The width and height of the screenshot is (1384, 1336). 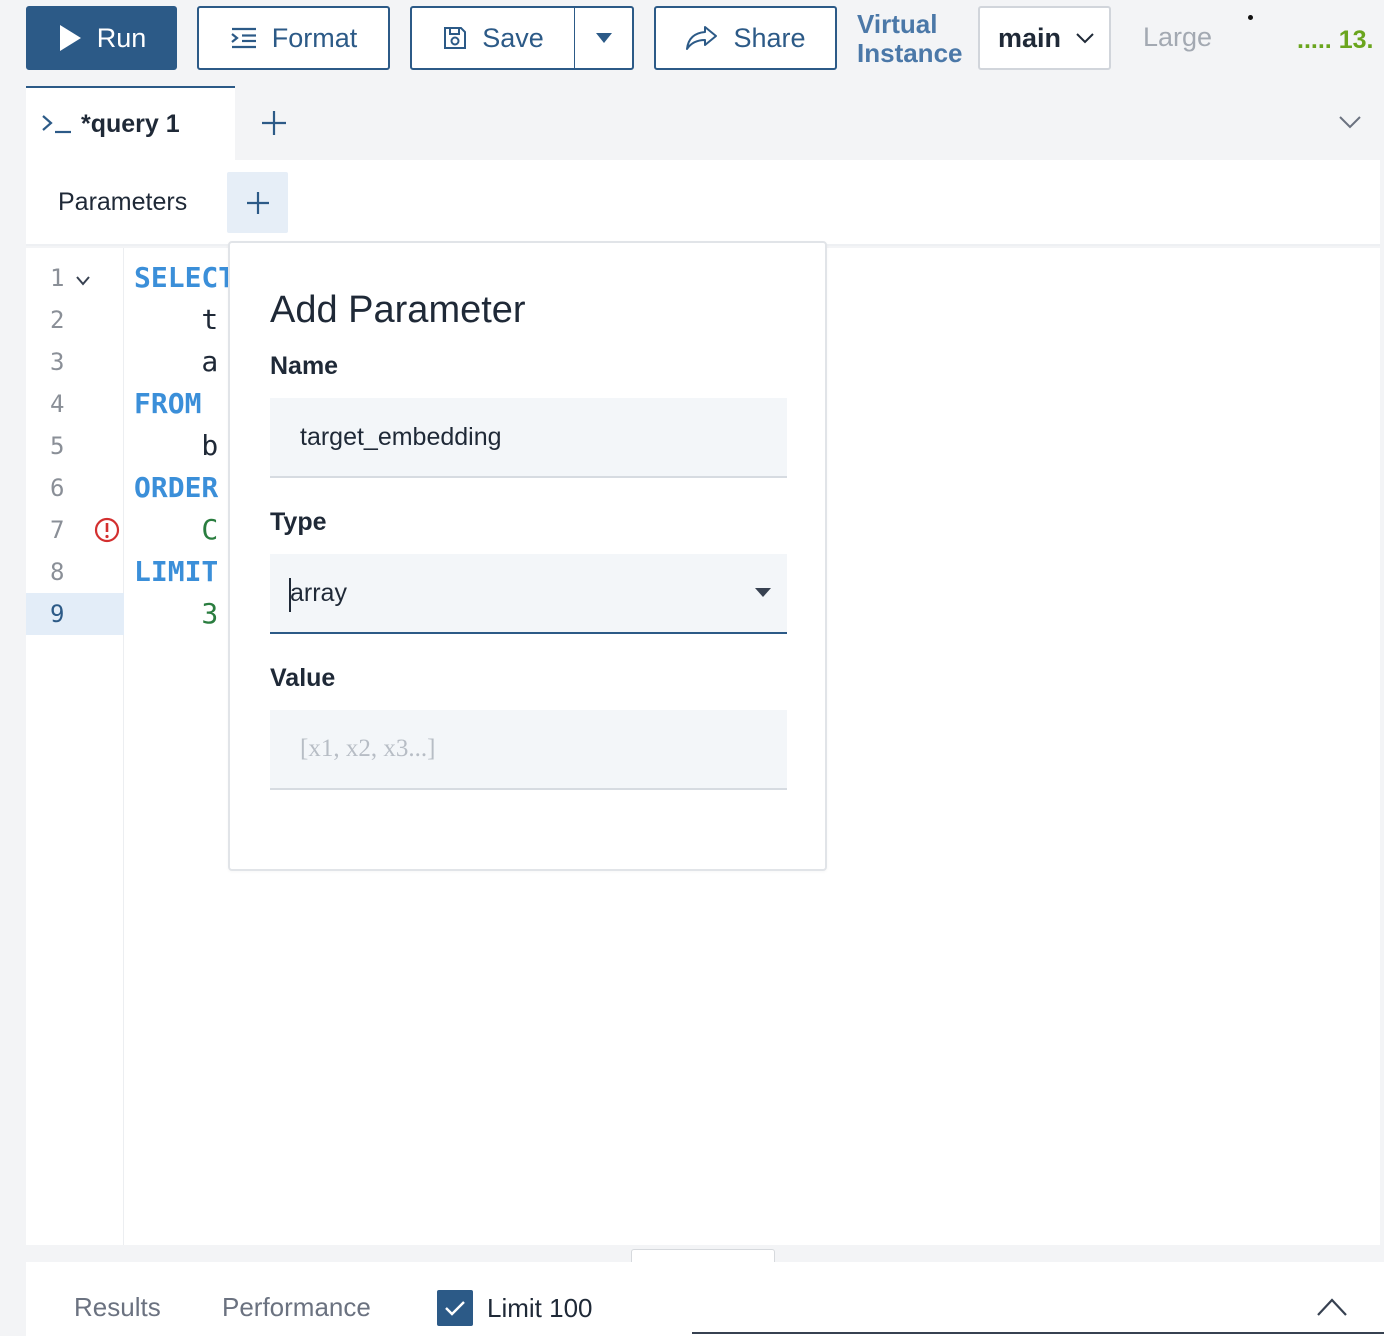 I want to click on add-parameter-button, so click(x=257, y=202).